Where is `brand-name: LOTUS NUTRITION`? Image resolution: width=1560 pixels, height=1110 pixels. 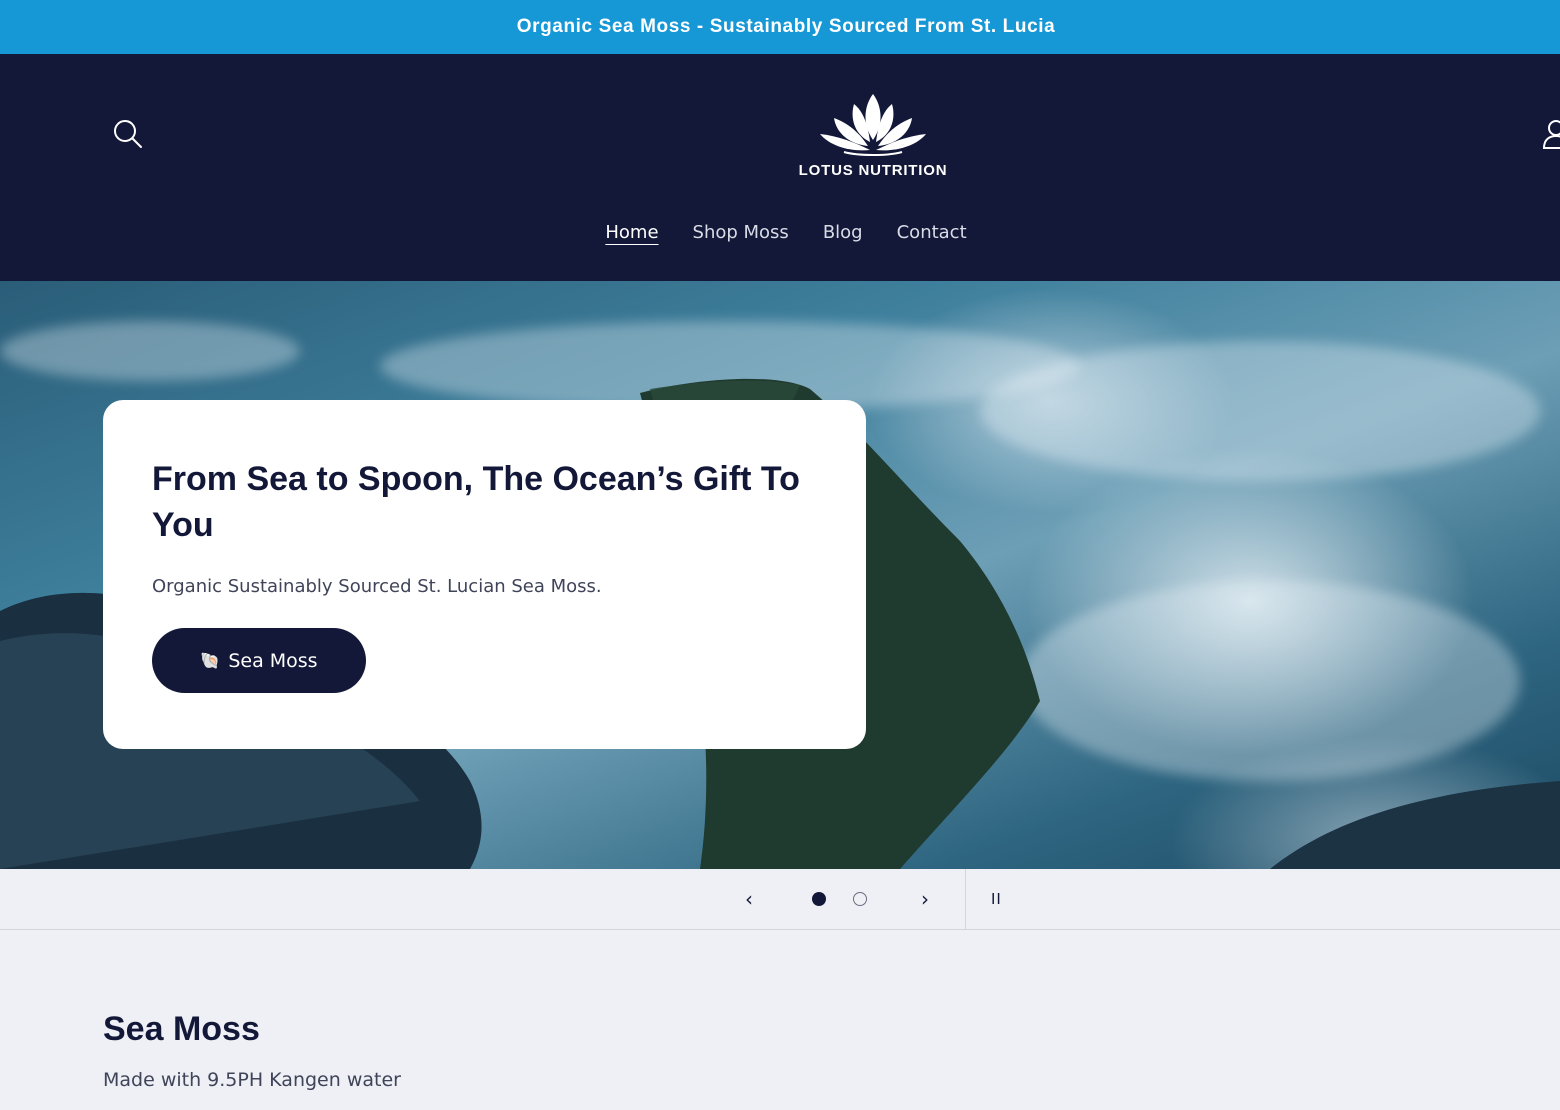
brand-name: LOTUS NUTRITION is located at coordinates (873, 170).